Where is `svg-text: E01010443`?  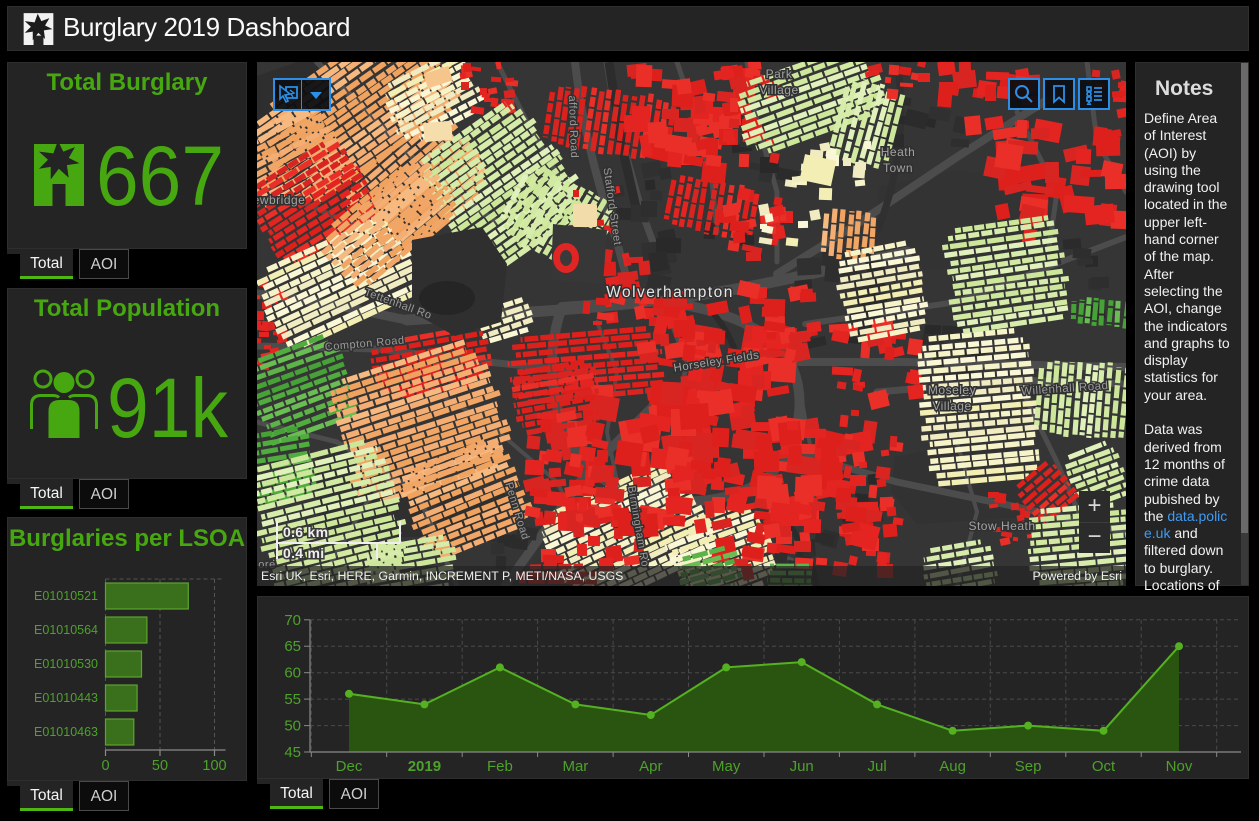
svg-text: E01010443 is located at coordinates (66, 698).